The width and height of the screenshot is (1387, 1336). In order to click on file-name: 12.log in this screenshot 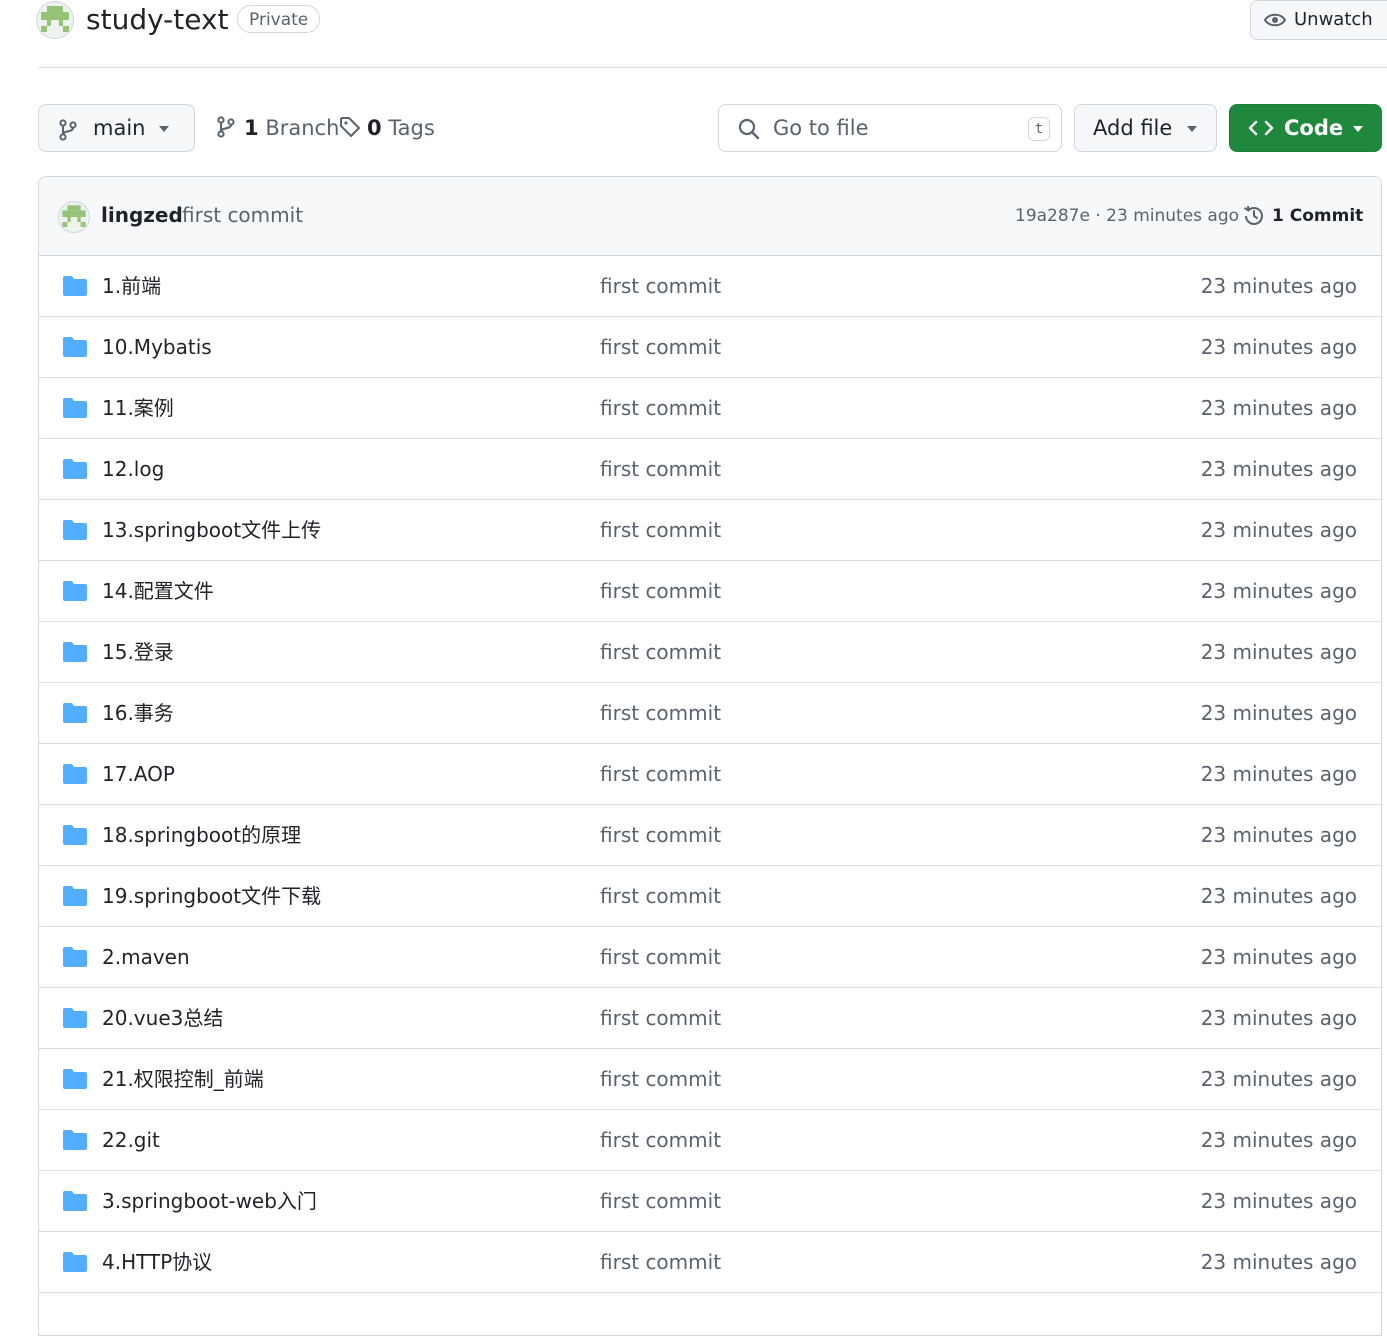, I will do `click(133, 469)`.